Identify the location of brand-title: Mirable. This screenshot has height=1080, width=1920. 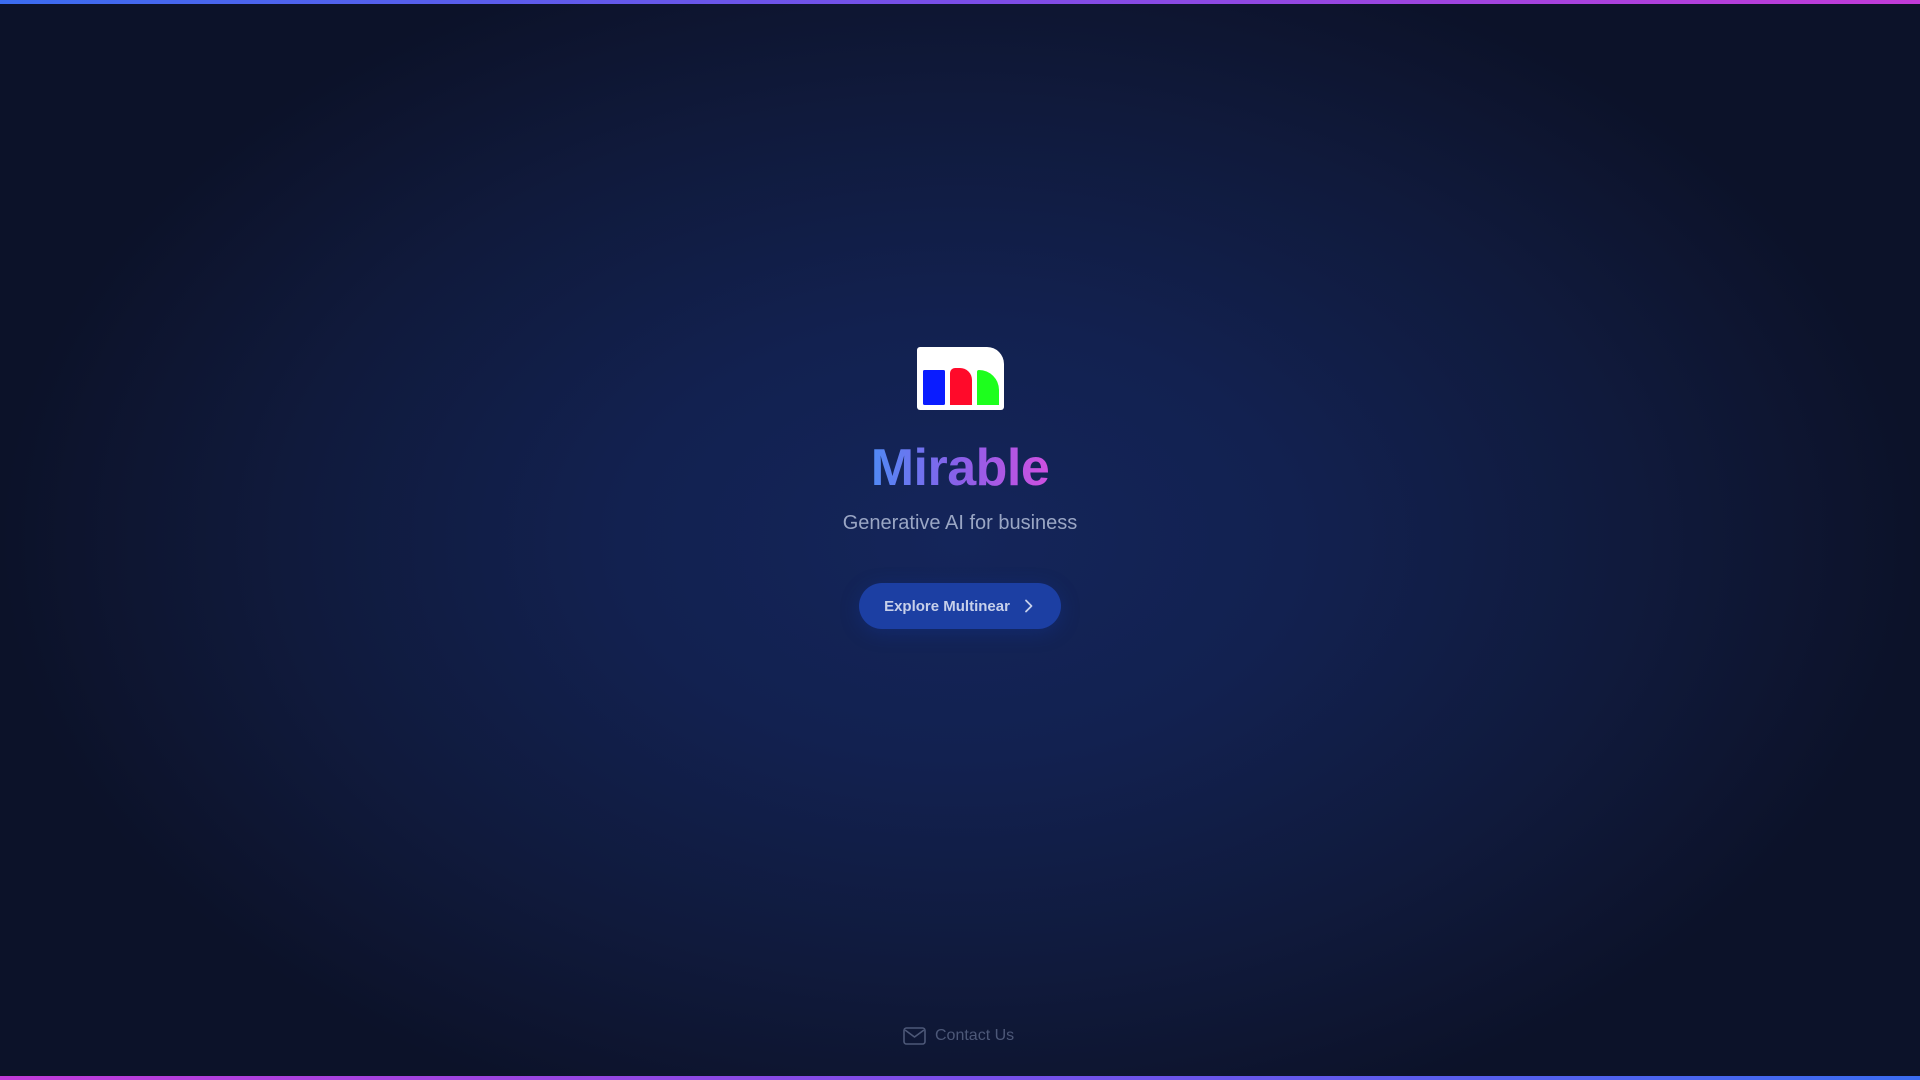
(960, 468).